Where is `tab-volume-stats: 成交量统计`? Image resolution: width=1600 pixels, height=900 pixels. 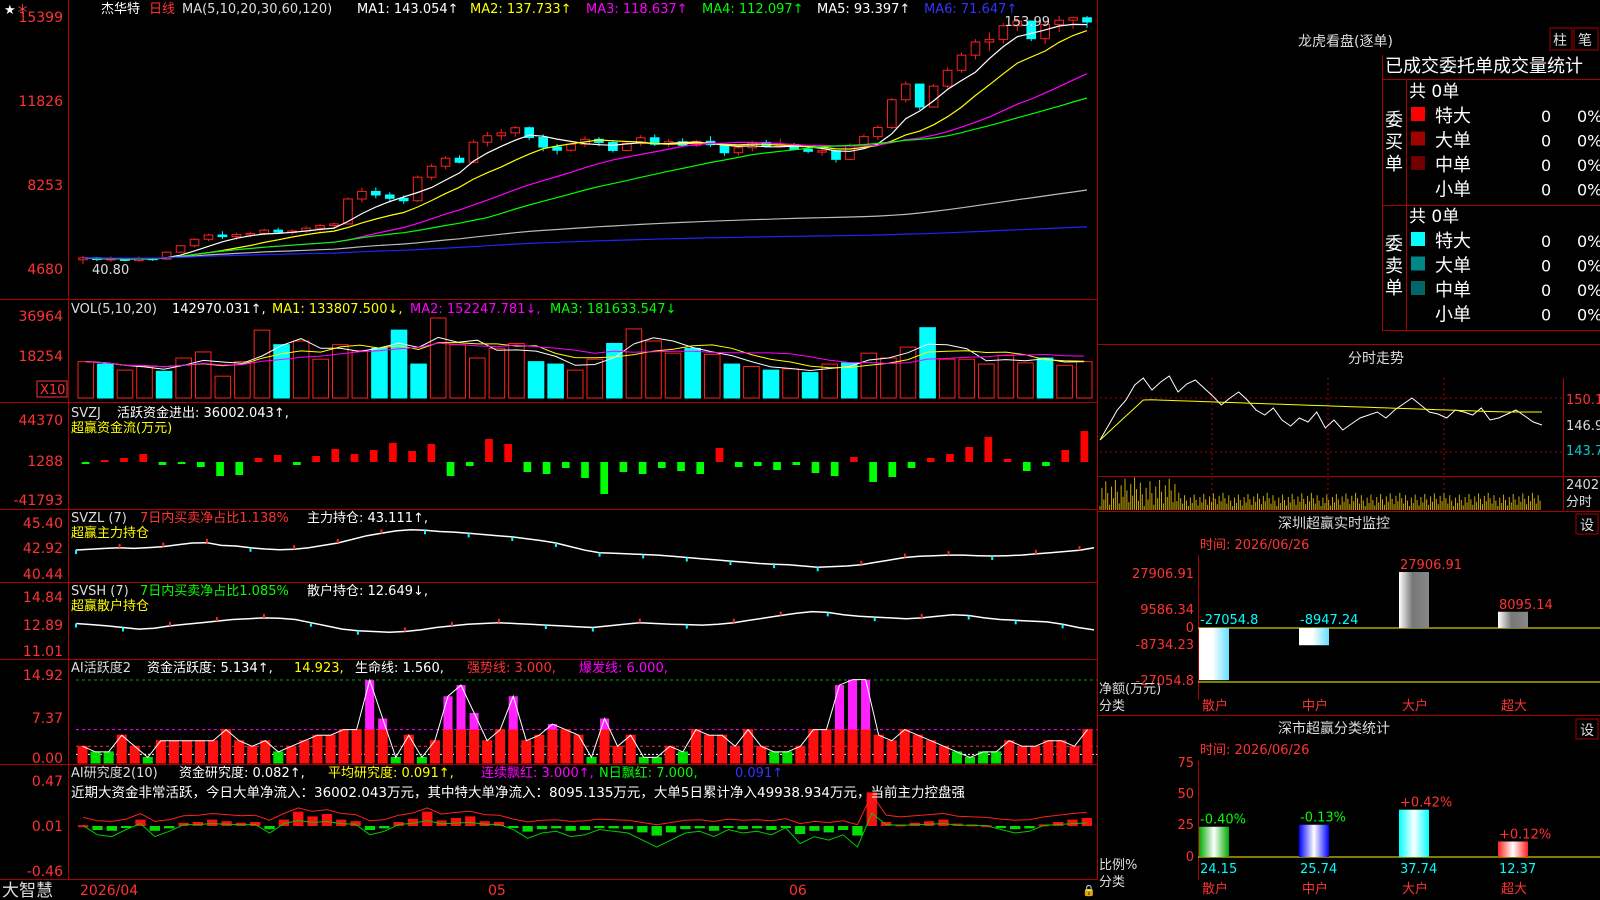 tab-volume-stats: 成交量统计 is located at coordinates (1538, 66).